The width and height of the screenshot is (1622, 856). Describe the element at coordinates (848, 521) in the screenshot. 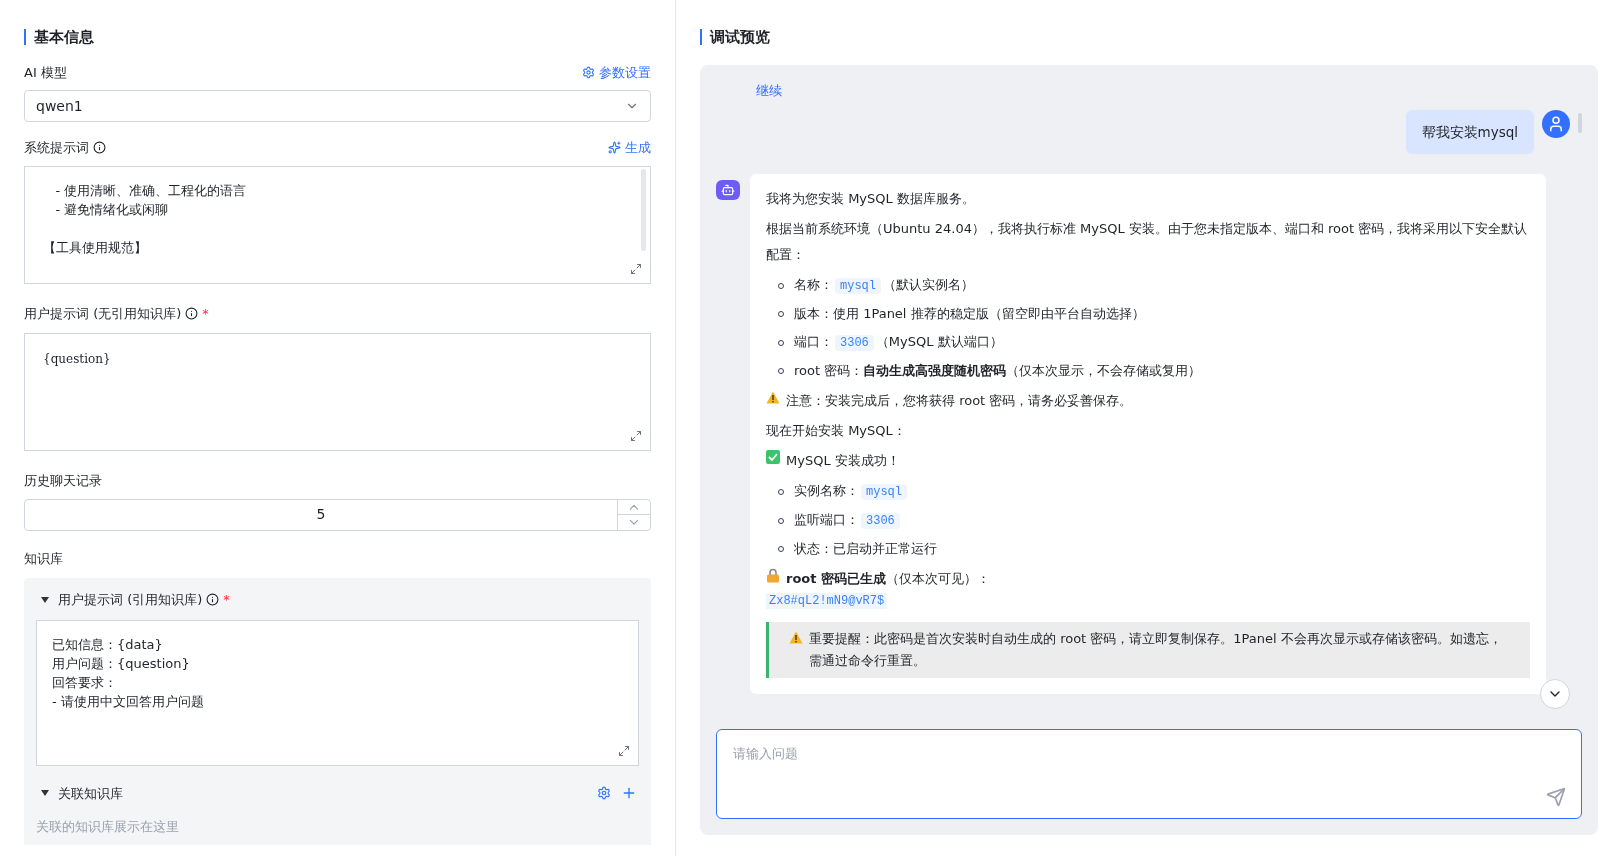

I see `list-item: 监听端口： 3306` at that location.